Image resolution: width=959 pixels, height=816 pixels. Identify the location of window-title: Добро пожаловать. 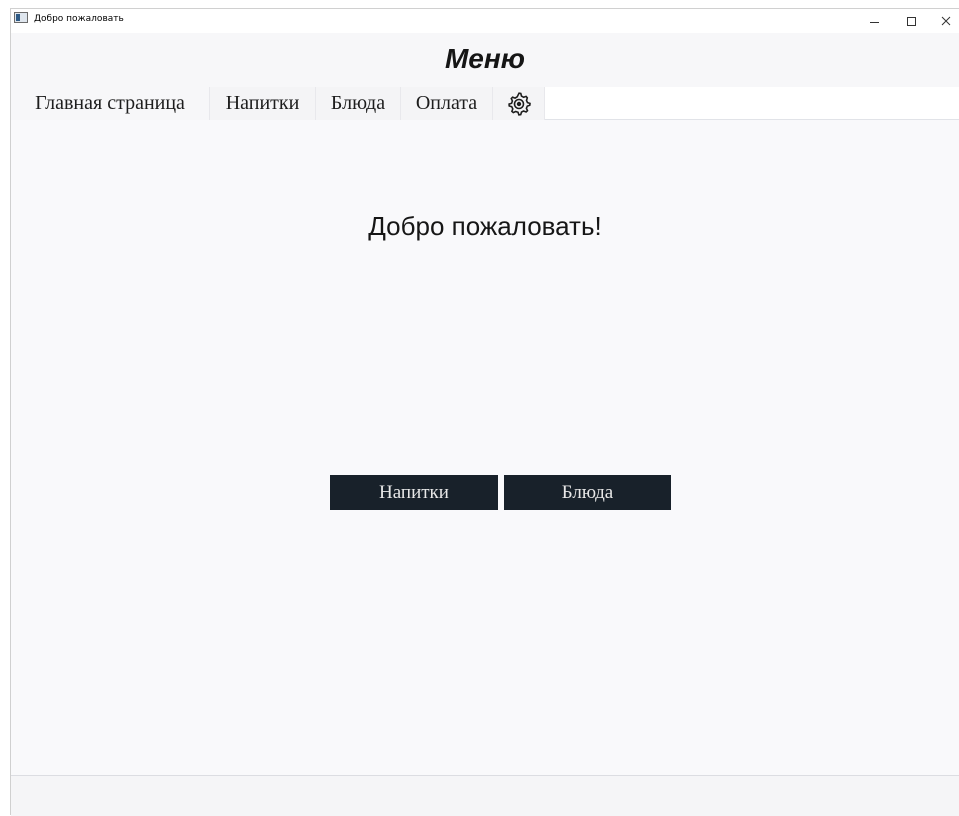
(79, 19).